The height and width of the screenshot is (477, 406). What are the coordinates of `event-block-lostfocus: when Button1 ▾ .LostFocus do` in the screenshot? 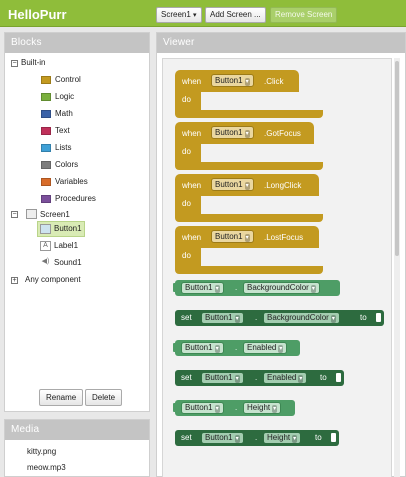 It's located at (250, 250).